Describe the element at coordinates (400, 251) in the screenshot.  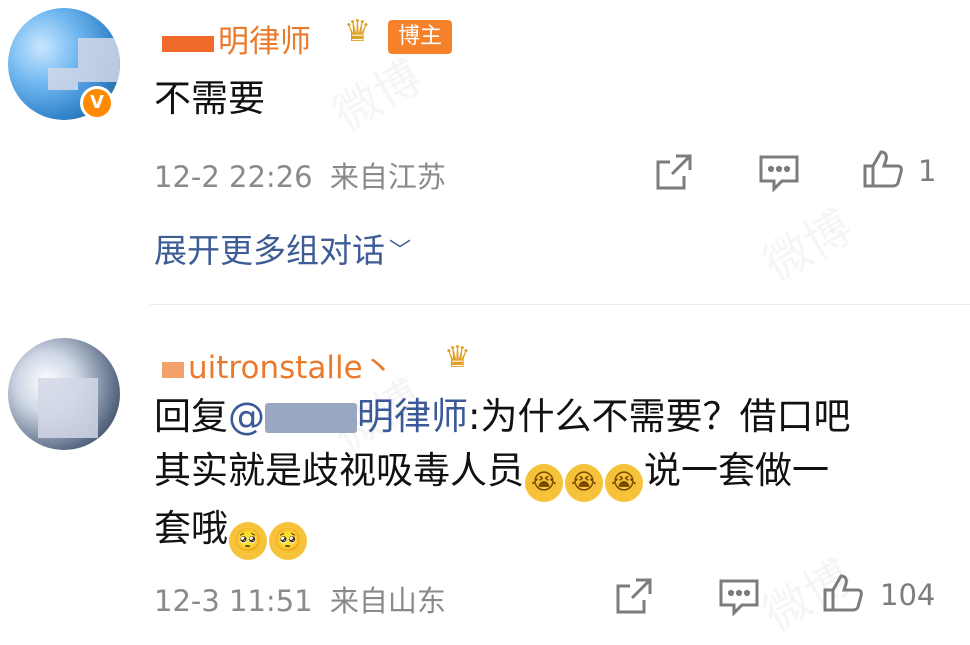
I see `chevron-down-icon: ﹀` at that location.